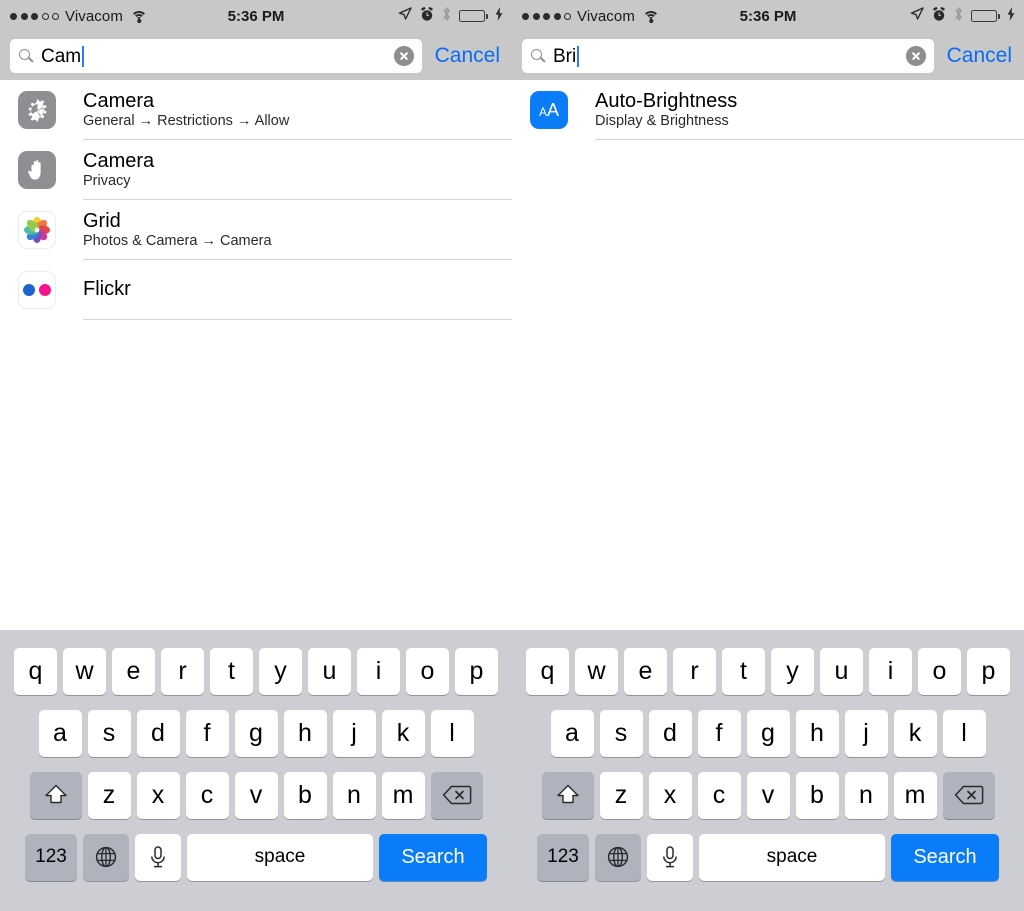 The width and height of the screenshot is (1024, 911). I want to click on list-item: Grid Photos & Camera → Camera, so click(256, 230).